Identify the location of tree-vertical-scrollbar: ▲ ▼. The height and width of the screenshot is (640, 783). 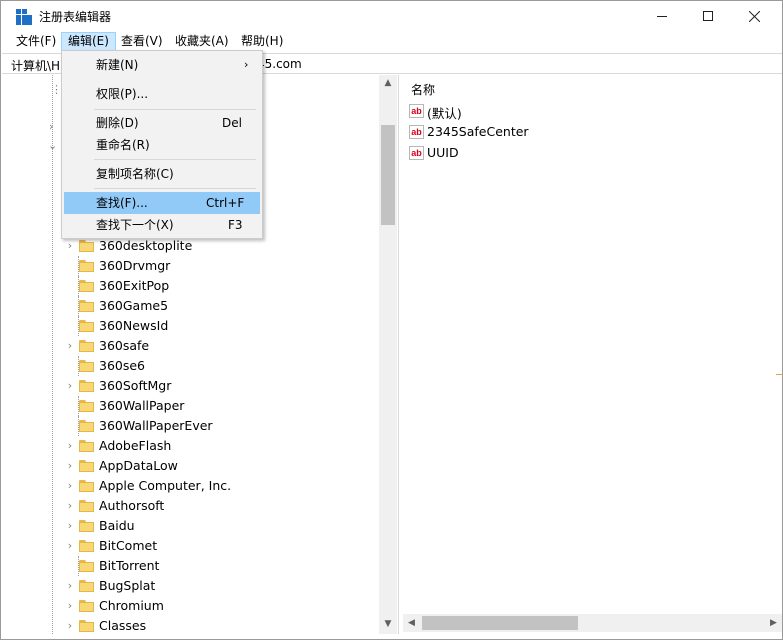
(388, 354).